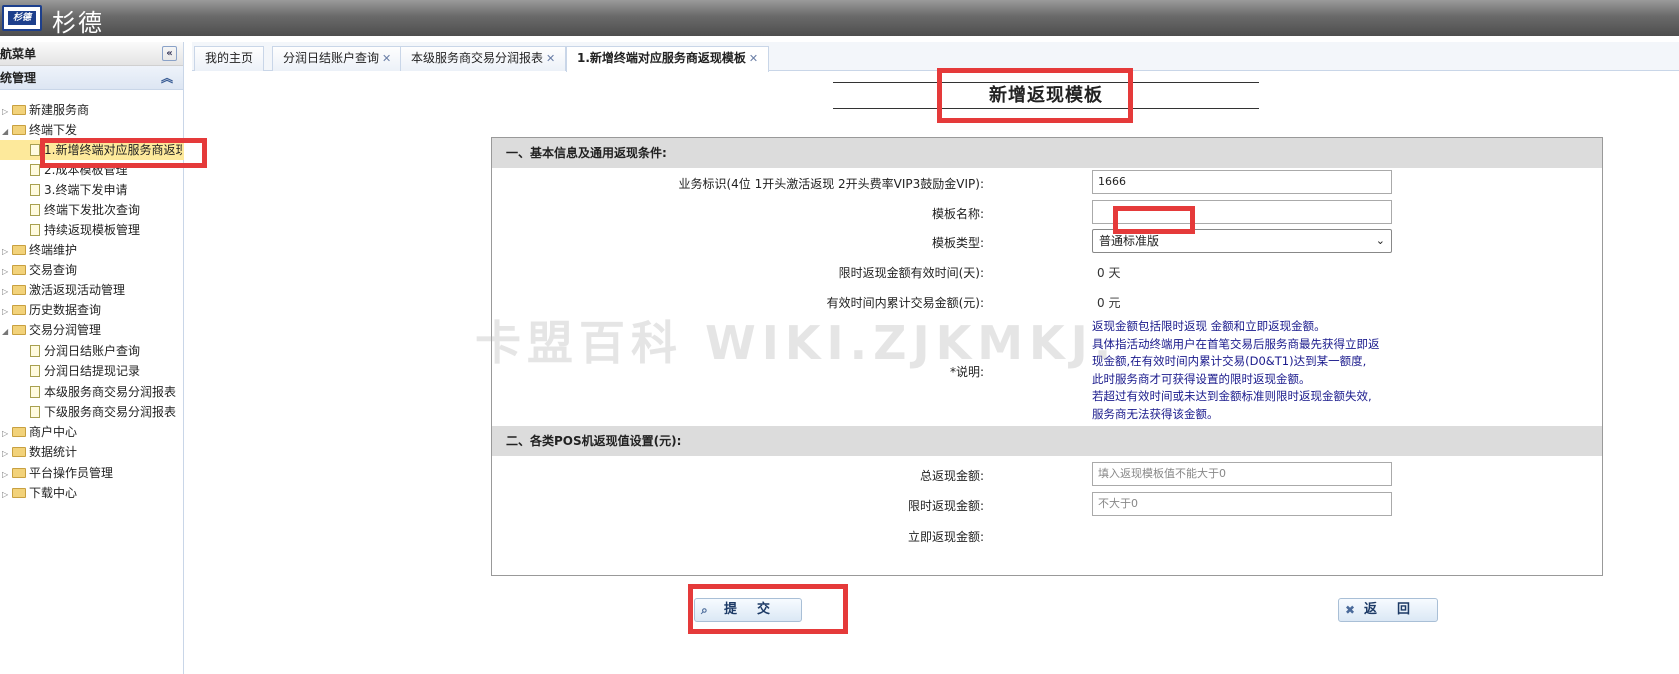 Image resolution: width=1679 pixels, height=674 pixels. What do you see at coordinates (91, 78) in the screenshot?
I see `nav-group-system: 系统管理 ︽` at bounding box center [91, 78].